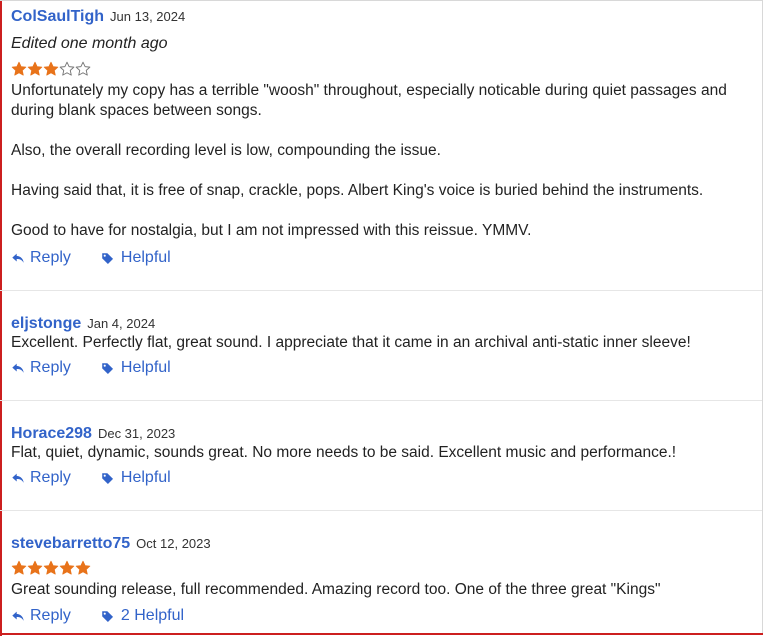 This screenshot has height=636, width=763. I want to click on review-username: ColSaulTigh, so click(57, 17).